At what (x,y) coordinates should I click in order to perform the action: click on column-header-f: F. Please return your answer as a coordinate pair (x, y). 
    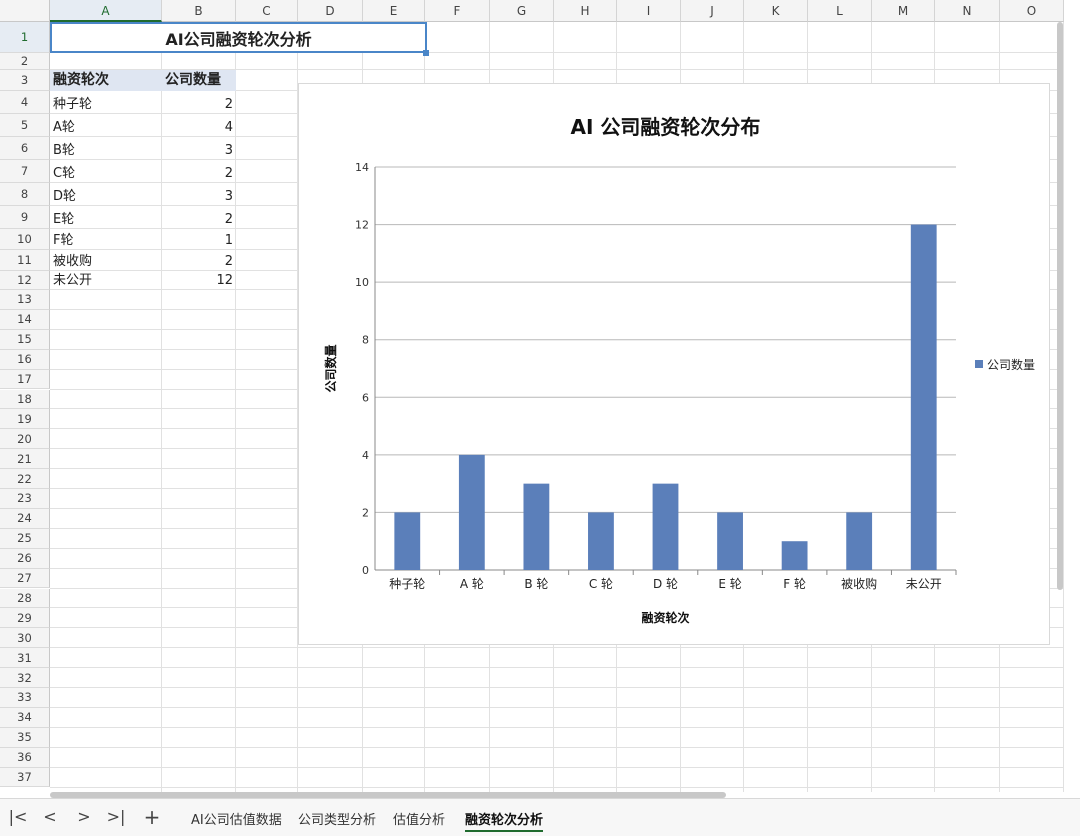
    Looking at the image, I should click on (457, 11).